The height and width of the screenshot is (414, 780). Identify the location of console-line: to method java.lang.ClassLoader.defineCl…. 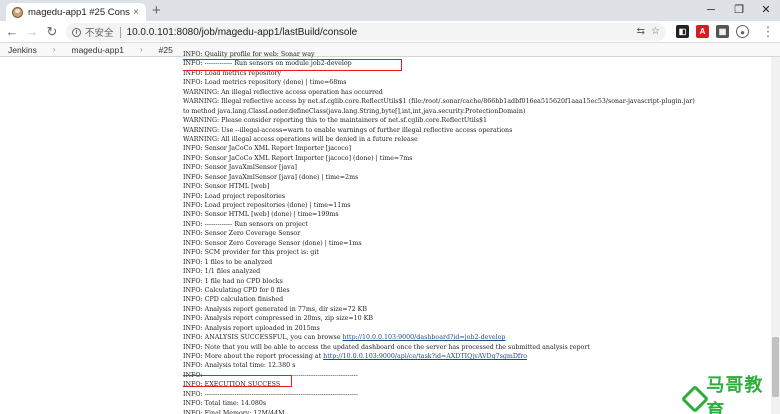
(354, 111).